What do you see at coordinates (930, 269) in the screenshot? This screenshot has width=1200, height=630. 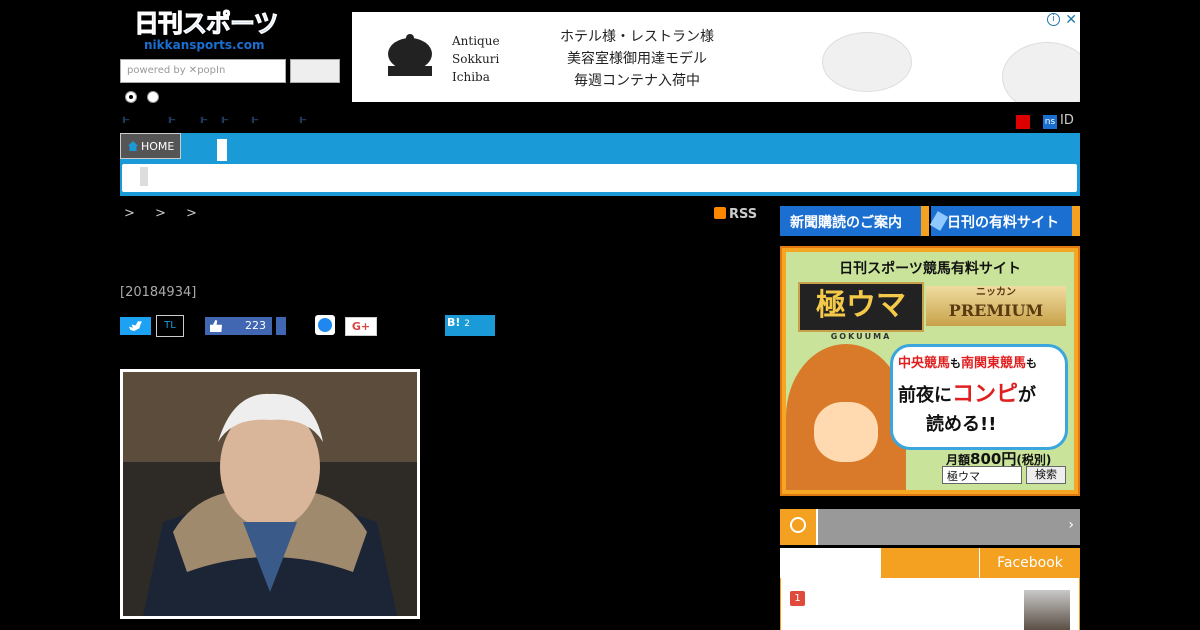 I see `banner-title: 日刊スポーツ競馬有料サイト` at bounding box center [930, 269].